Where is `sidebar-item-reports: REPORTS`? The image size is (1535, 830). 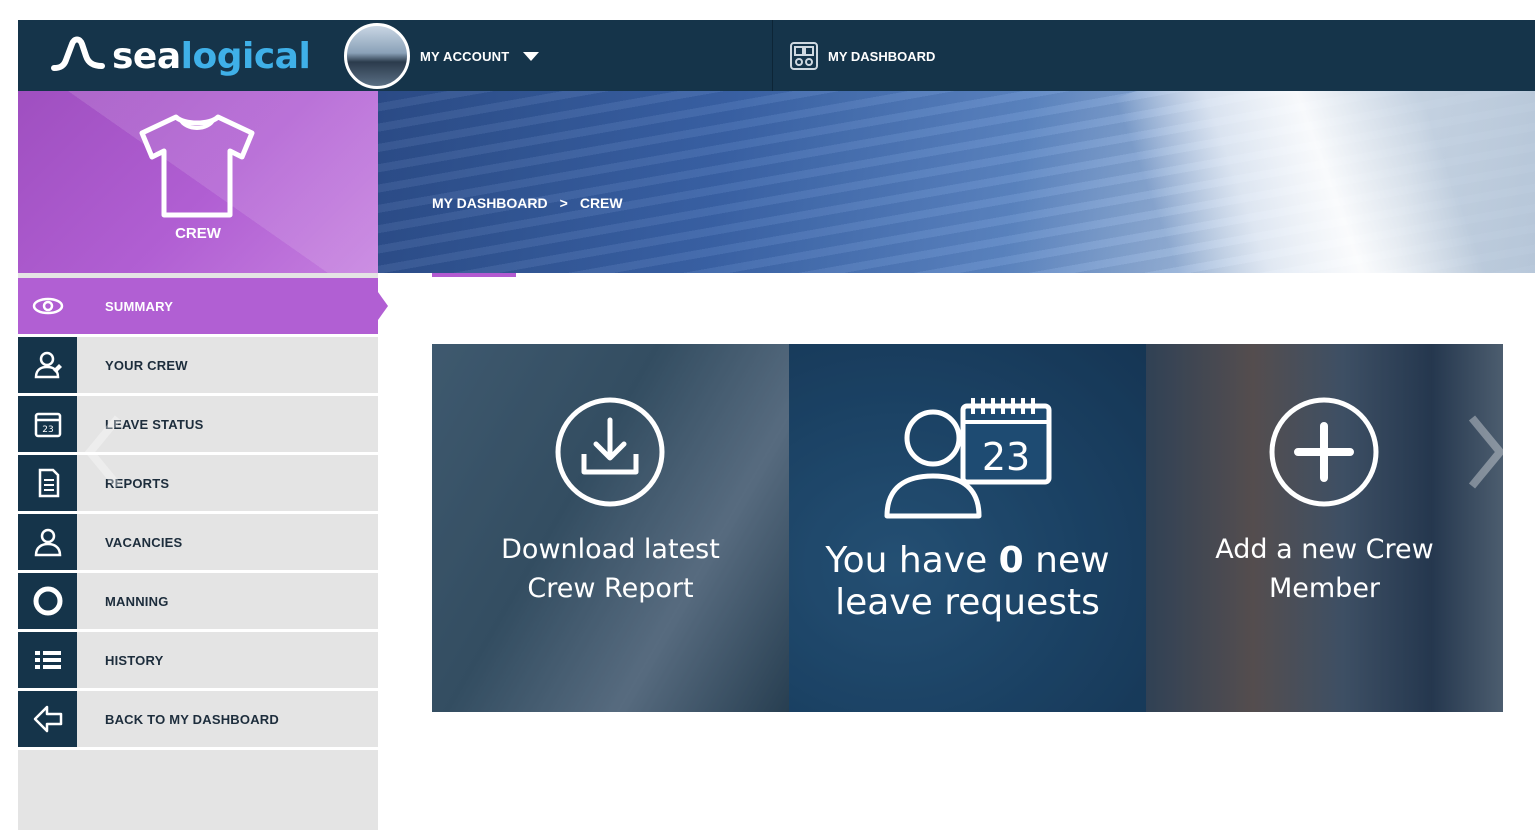 sidebar-item-reports: REPORTS is located at coordinates (198, 484).